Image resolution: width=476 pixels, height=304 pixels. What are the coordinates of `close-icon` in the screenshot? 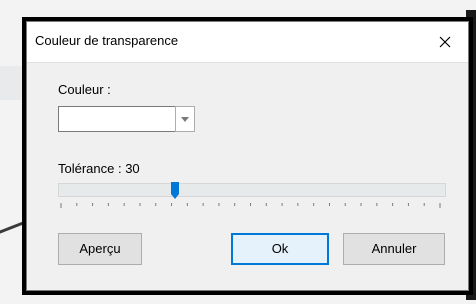 It's located at (445, 42).